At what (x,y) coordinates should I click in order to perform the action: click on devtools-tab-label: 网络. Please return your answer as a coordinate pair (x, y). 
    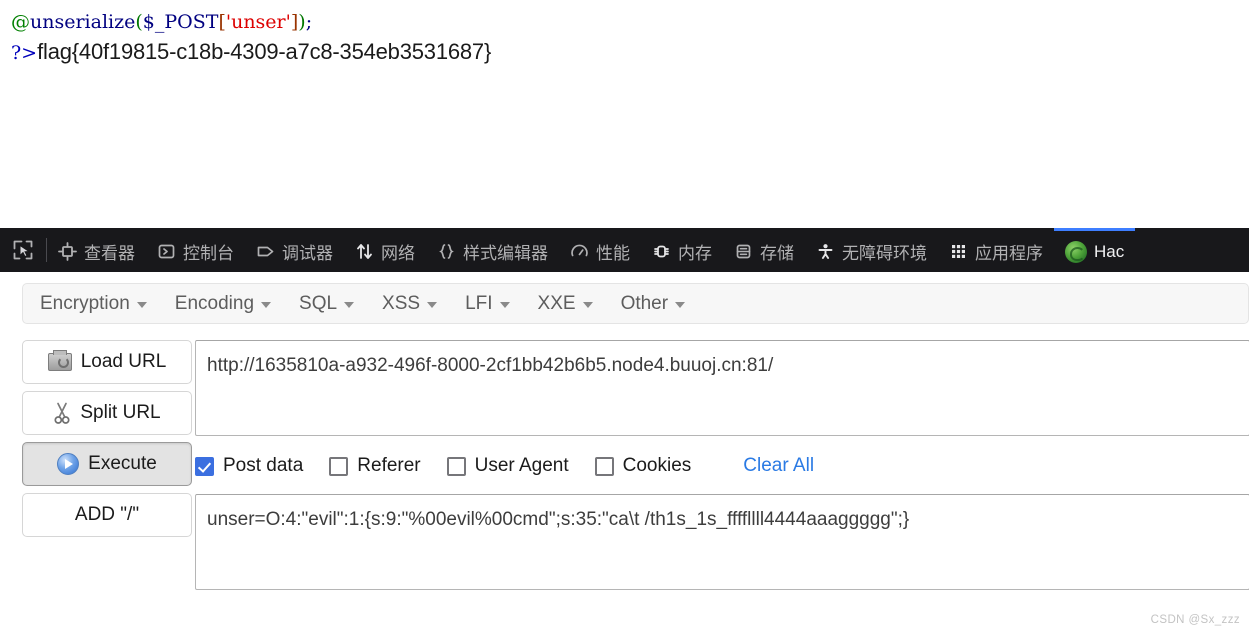
    Looking at the image, I should click on (398, 253).